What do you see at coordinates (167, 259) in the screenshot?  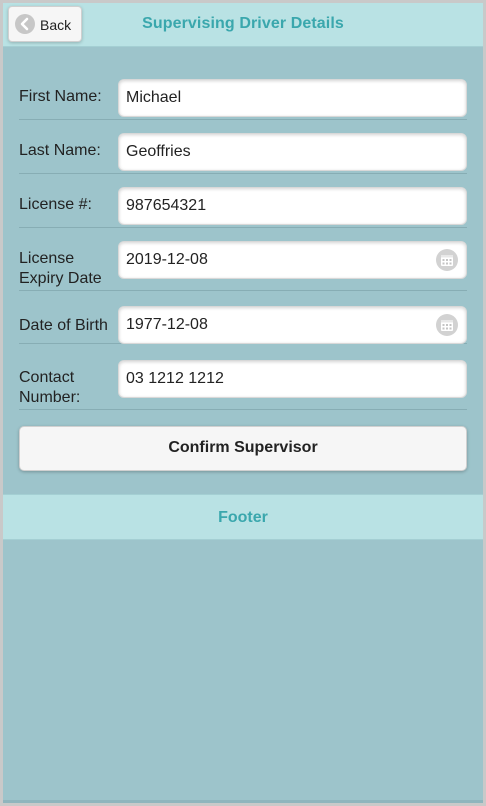 I see `license-expiry-value: 2019-12-08` at bounding box center [167, 259].